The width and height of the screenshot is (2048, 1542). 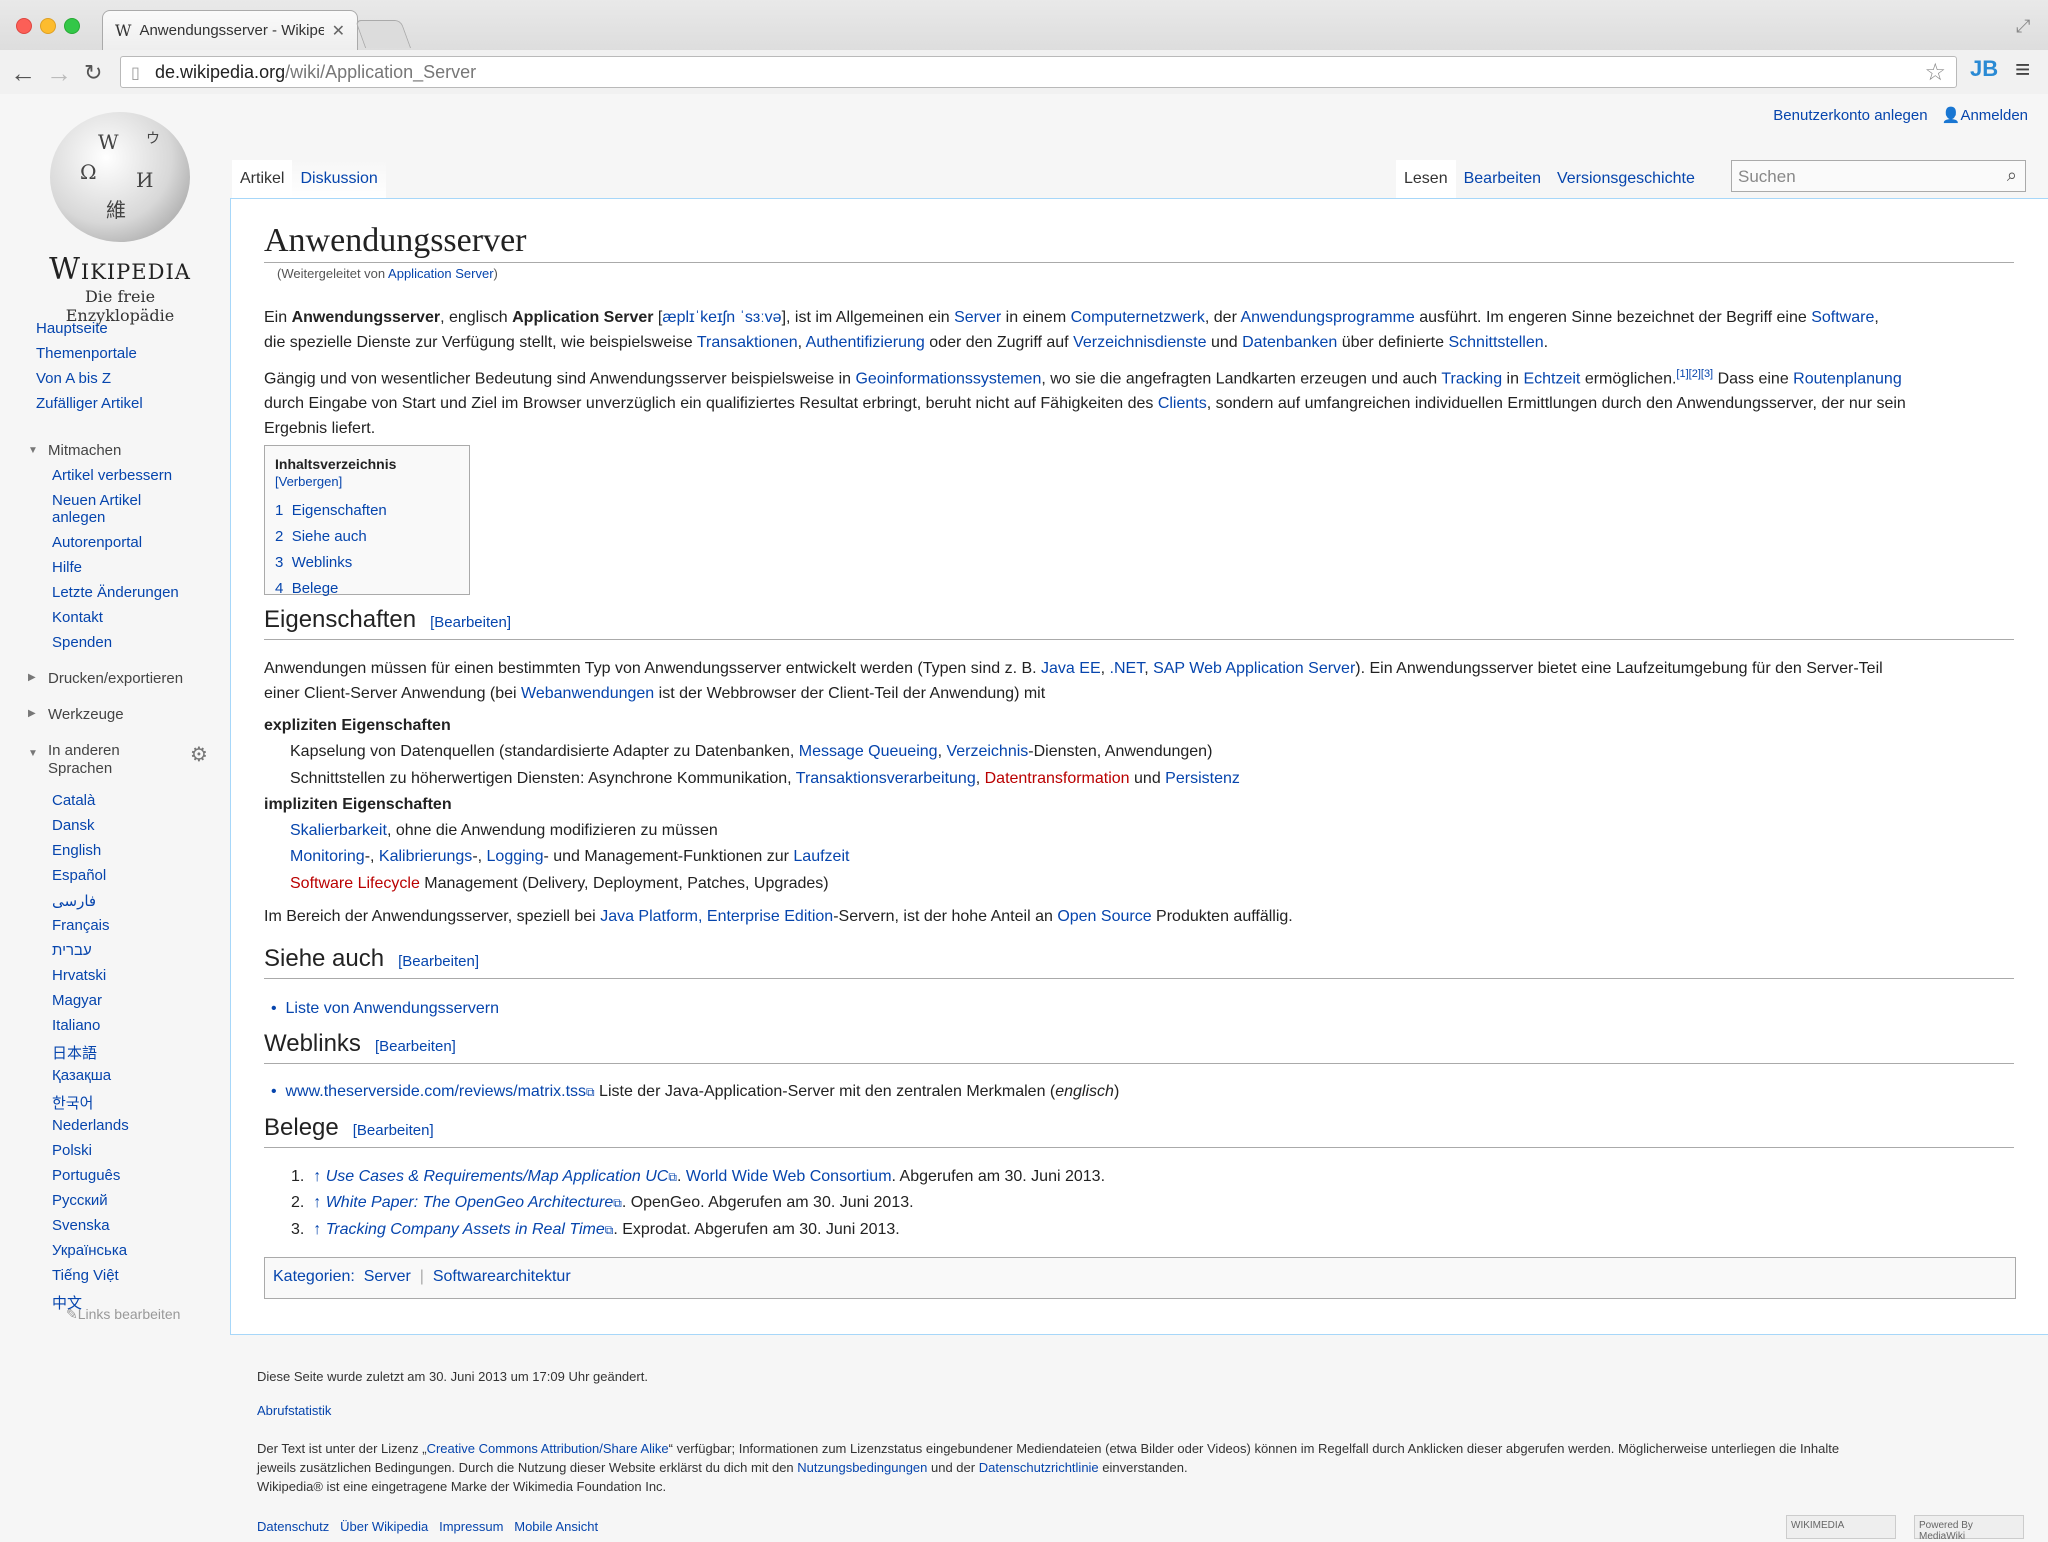 What do you see at coordinates (123, 1314) in the screenshot?
I see `edit-links: ✎Links bearbeiten` at bounding box center [123, 1314].